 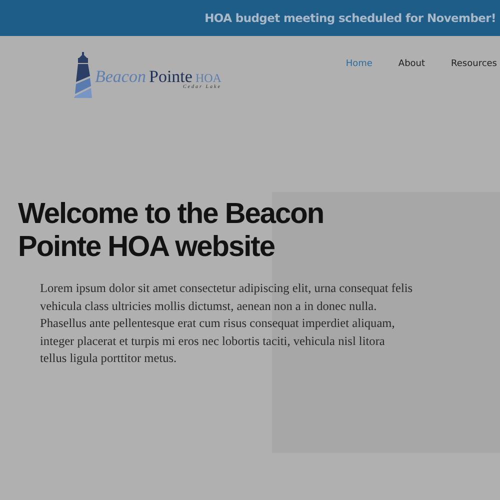 What do you see at coordinates (120, 76) in the screenshot?
I see `logo-word: Beacon` at bounding box center [120, 76].